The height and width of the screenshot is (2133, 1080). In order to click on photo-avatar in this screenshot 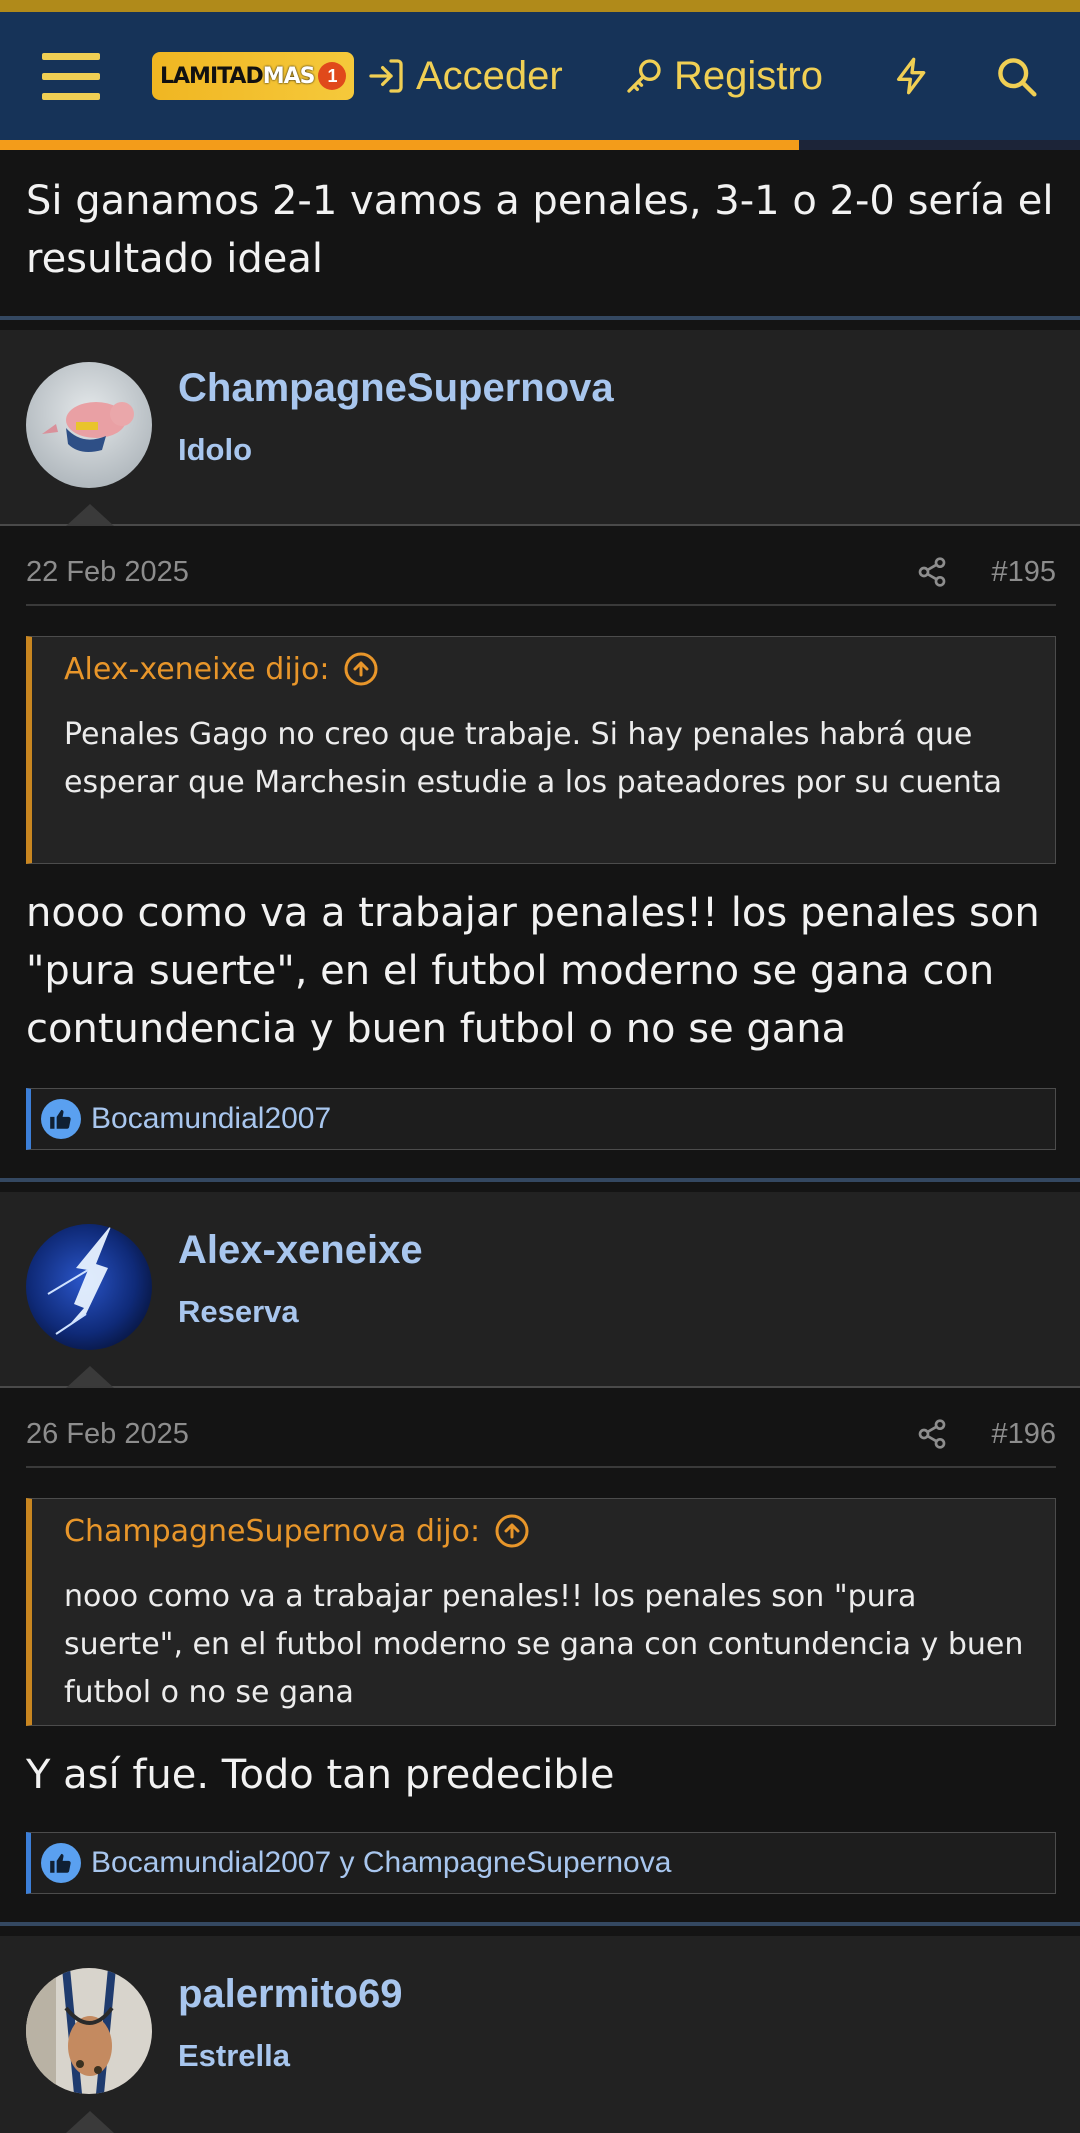, I will do `click(89, 2031)`.